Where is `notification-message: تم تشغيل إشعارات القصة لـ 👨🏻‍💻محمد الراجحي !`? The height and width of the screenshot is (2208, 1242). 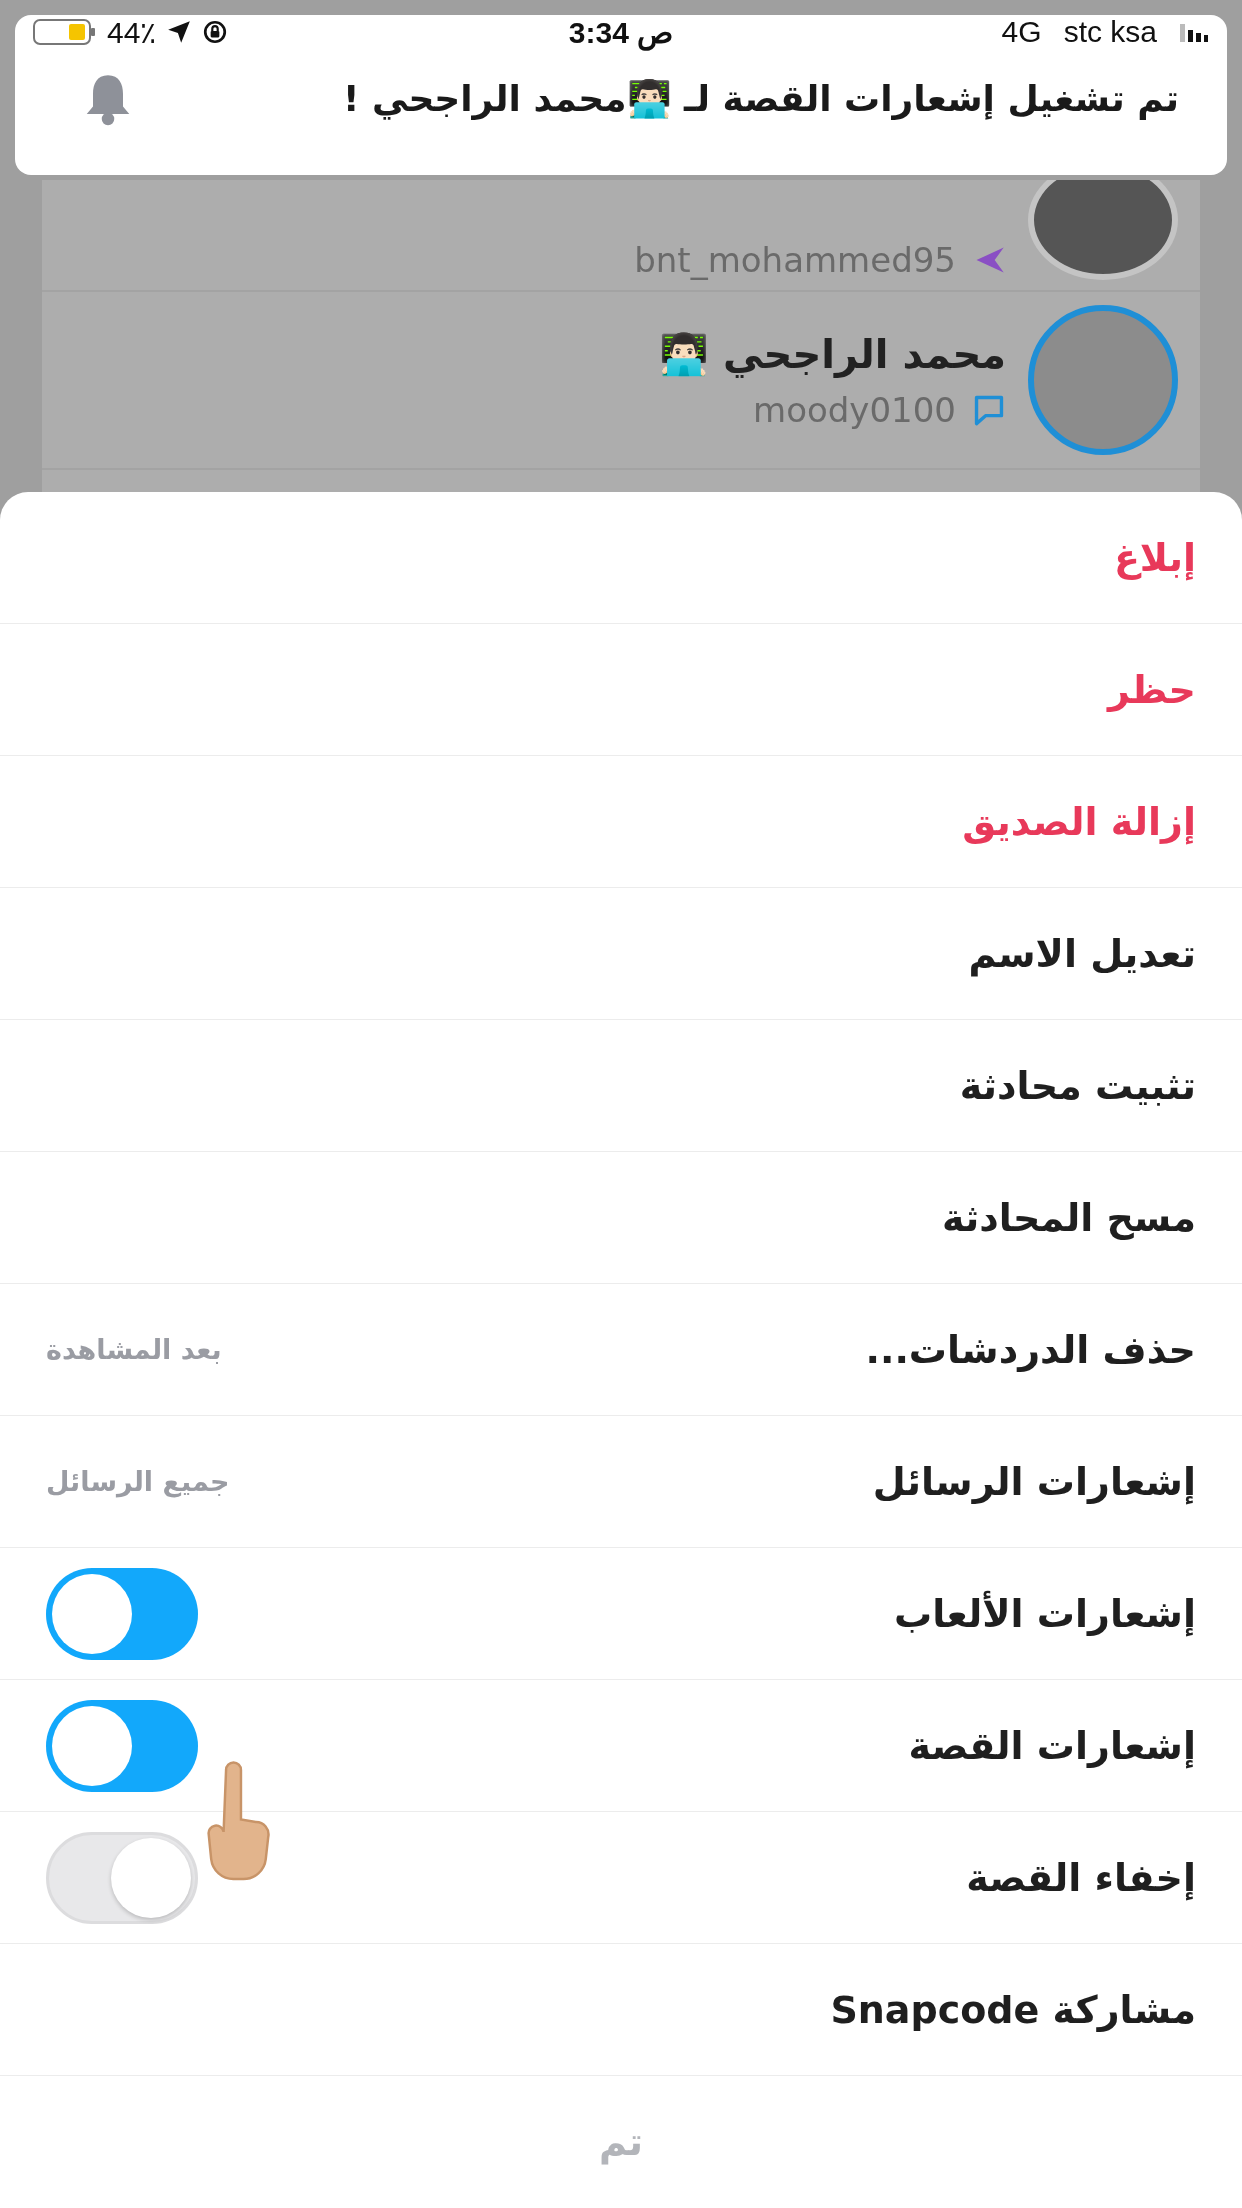 notification-message: تم تشغيل إشعارات القصة لـ 👨🏻‍💻محمد الراجحي ! is located at coordinates (761, 99).